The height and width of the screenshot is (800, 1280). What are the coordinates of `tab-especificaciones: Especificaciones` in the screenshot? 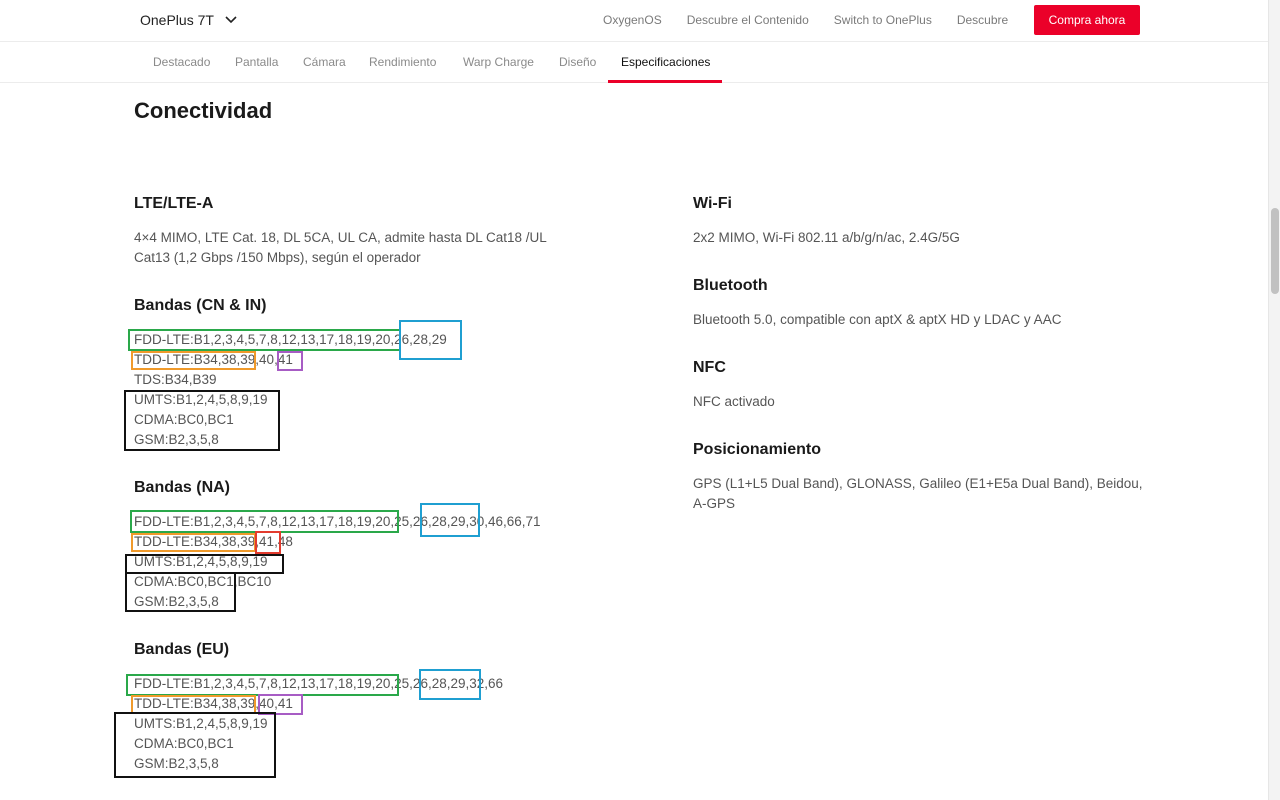 It's located at (665, 62).